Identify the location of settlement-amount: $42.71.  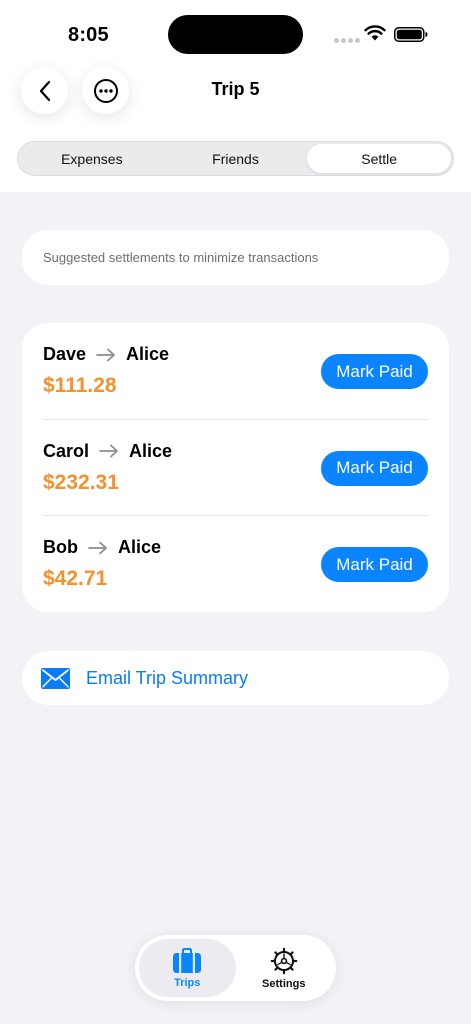
(75, 578).